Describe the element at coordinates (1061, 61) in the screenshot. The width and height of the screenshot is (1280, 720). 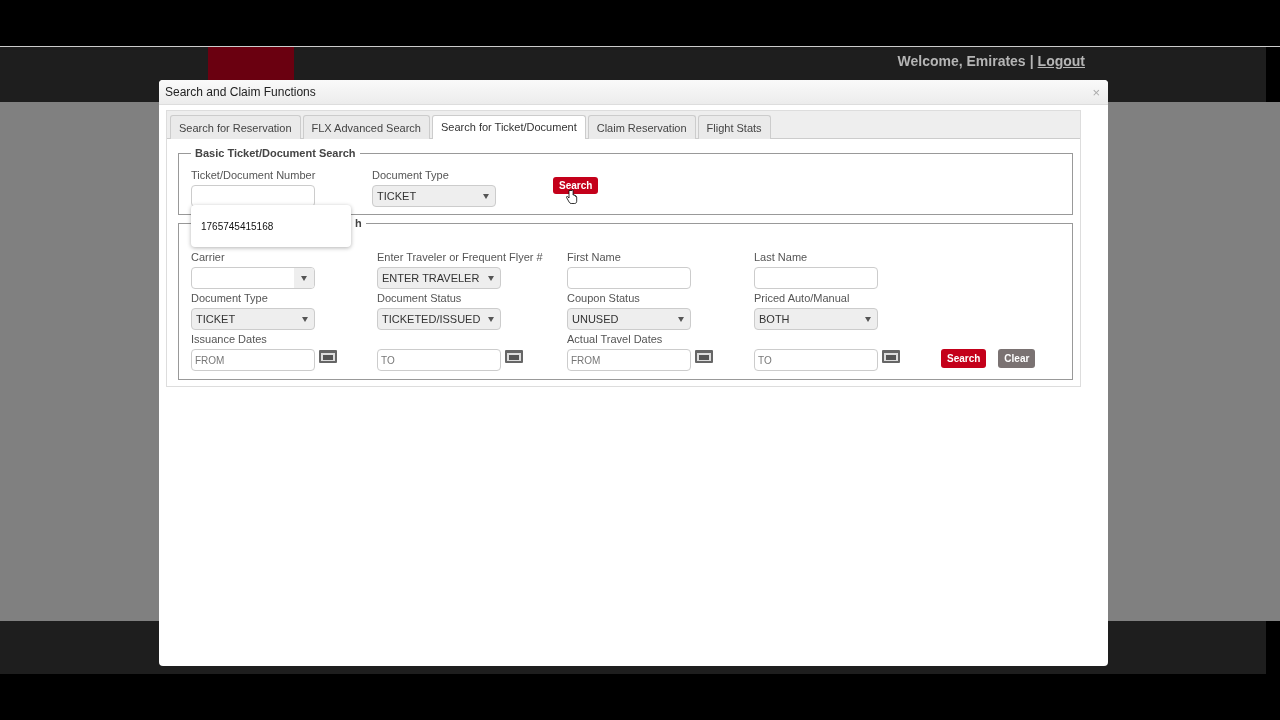
I see `logout-link: Logout` at that location.